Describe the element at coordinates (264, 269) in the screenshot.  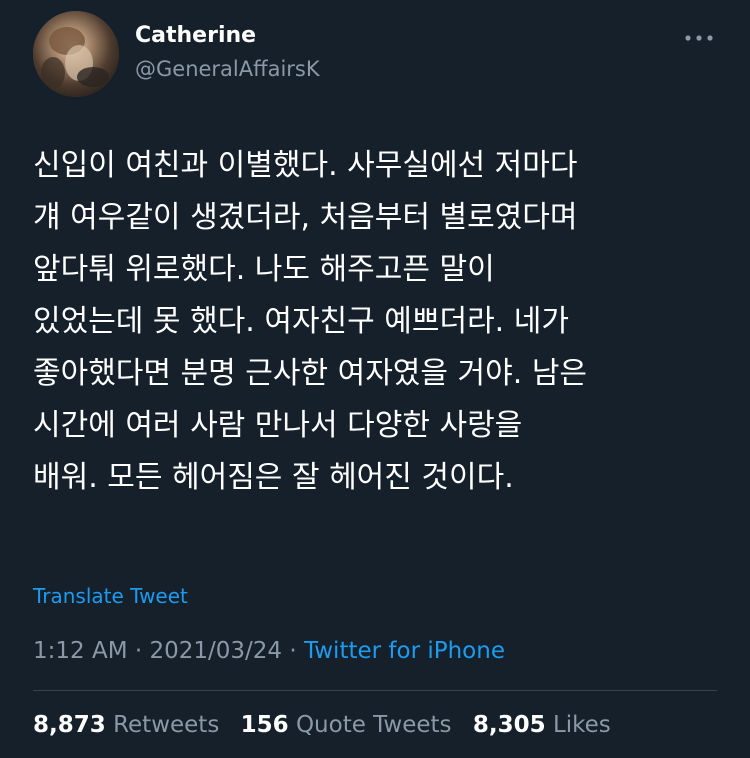
I see `tweet-line: 앞다퉈 위로했다. 나도 해주고픈 말이` at that location.